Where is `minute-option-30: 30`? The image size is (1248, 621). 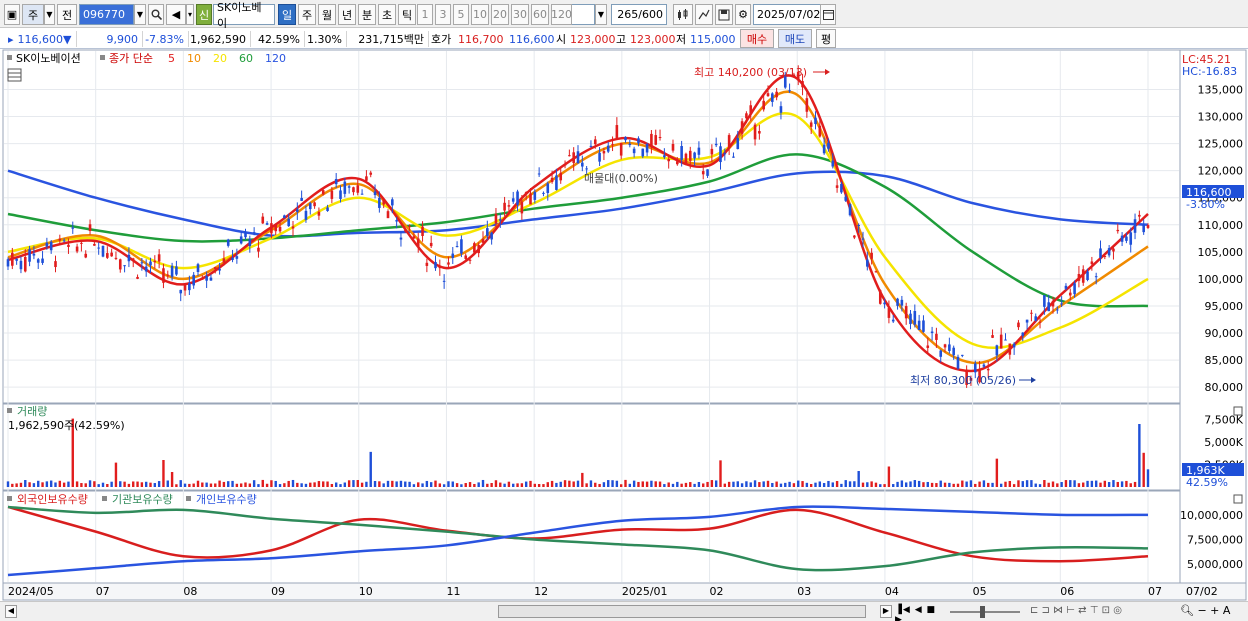
minute-option-30: 30 is located at coordinates (520, 14).